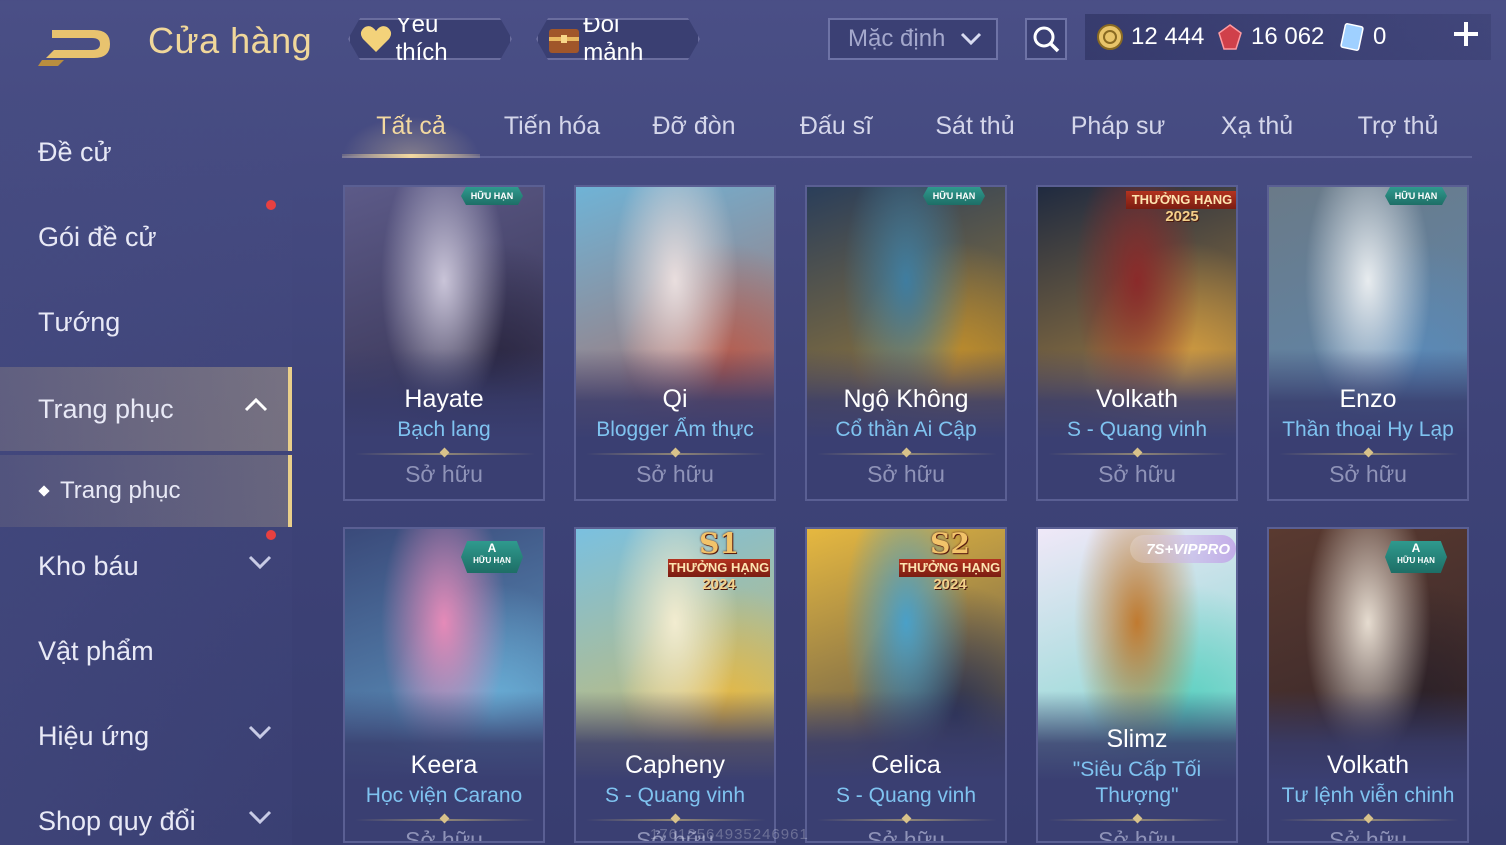  What do you see at coordinates (675, 429) in the screenshot?
I see `skin-name: Blogger Ẩm thực` at bounding box center [675, 429].